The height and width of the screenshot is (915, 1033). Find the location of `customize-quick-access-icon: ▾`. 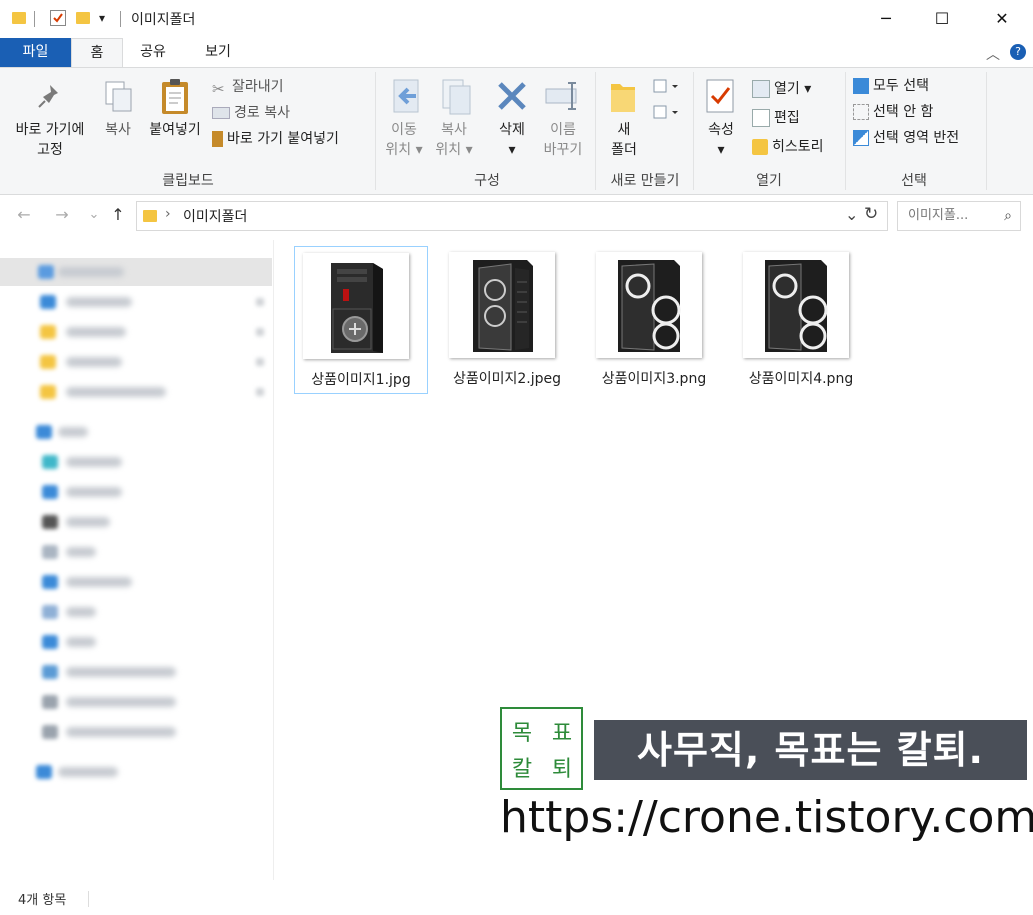

customize-quick-access-icon: ▾ is located at coordinates (102, 18).